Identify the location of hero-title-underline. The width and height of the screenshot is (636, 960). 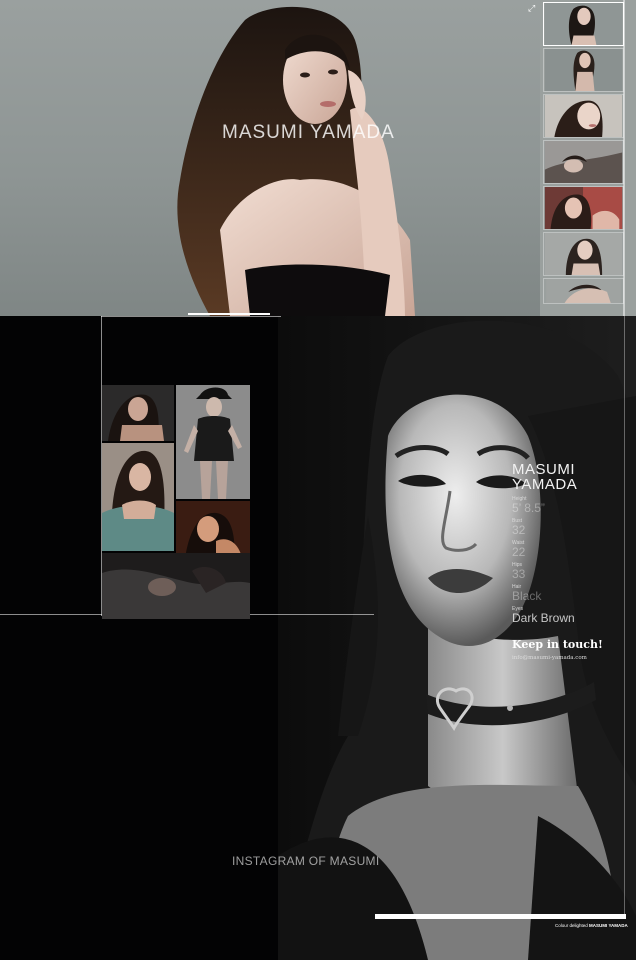
(229, 314).